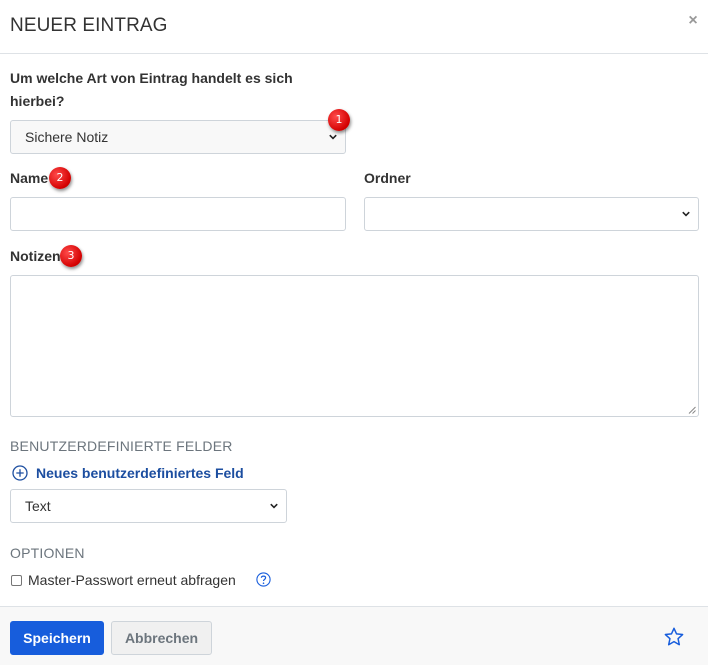 The height and width of the screenshot is (665, 708). What do you see at coordinates (354, 27) in the screenshot?
I see `dialog-header: NEUER EINTRAG ×` at bounding box center [354, 27].